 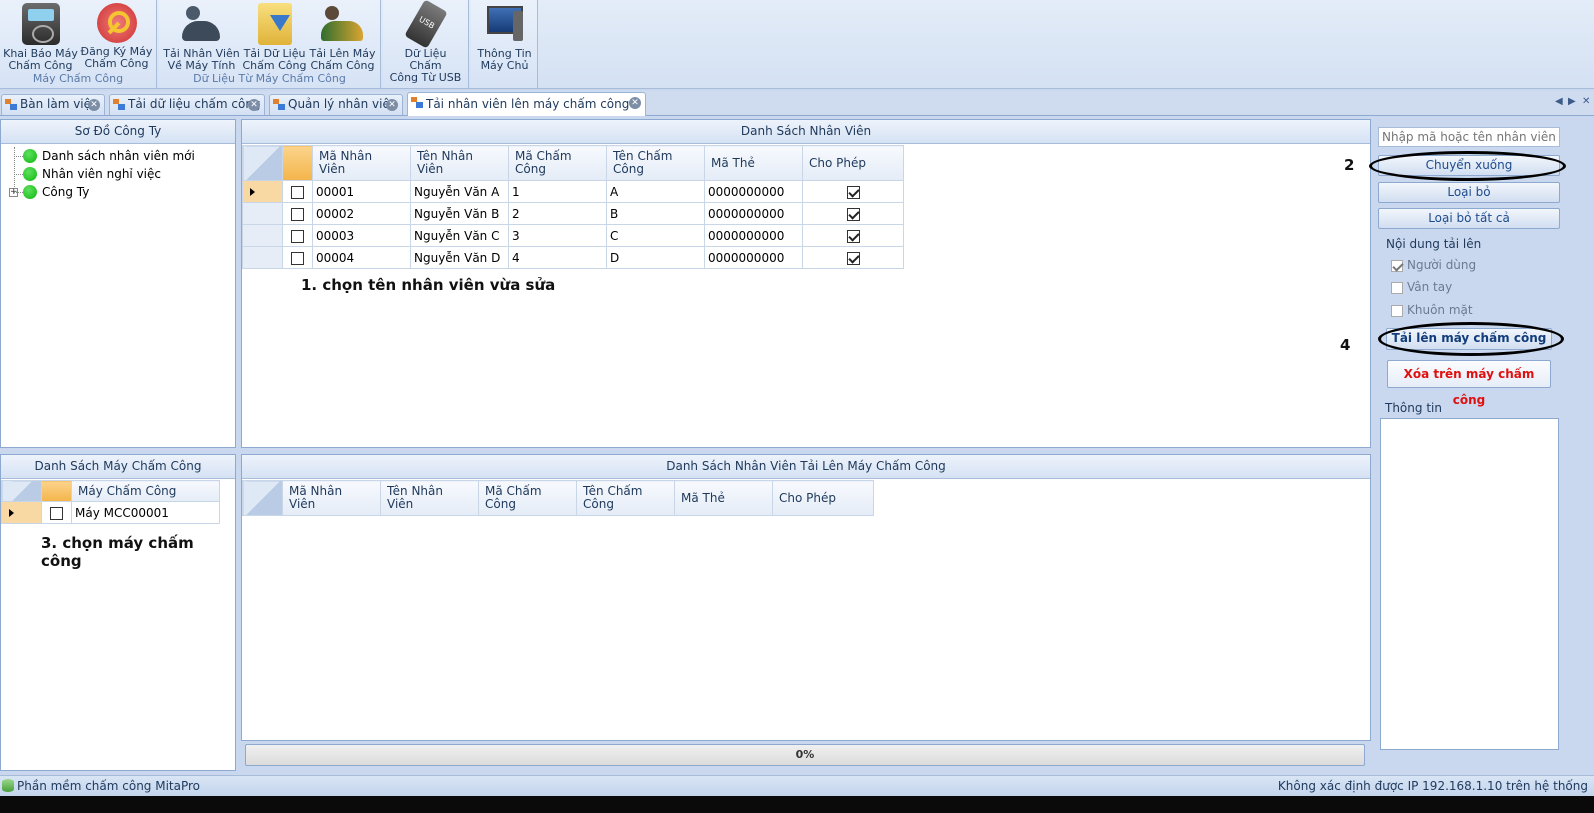 What do you see at coordinates (116, 36) in the screenshot?
I see `dang-ky-may-cham-cong-button: Đăng Ký Máy Chấm Công` at bounding box center [116, 36].